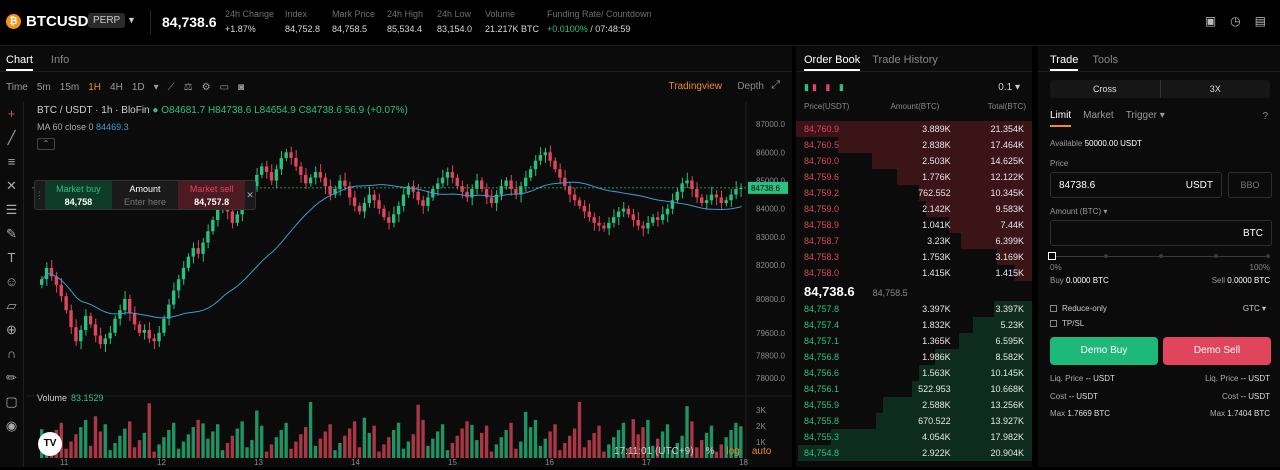 The image size is (1280, 470). What do you see at coordinates (303, 21) in the screenshot?
I see `stat-index: Index 84,752.8` at bounding box center [303, 21].